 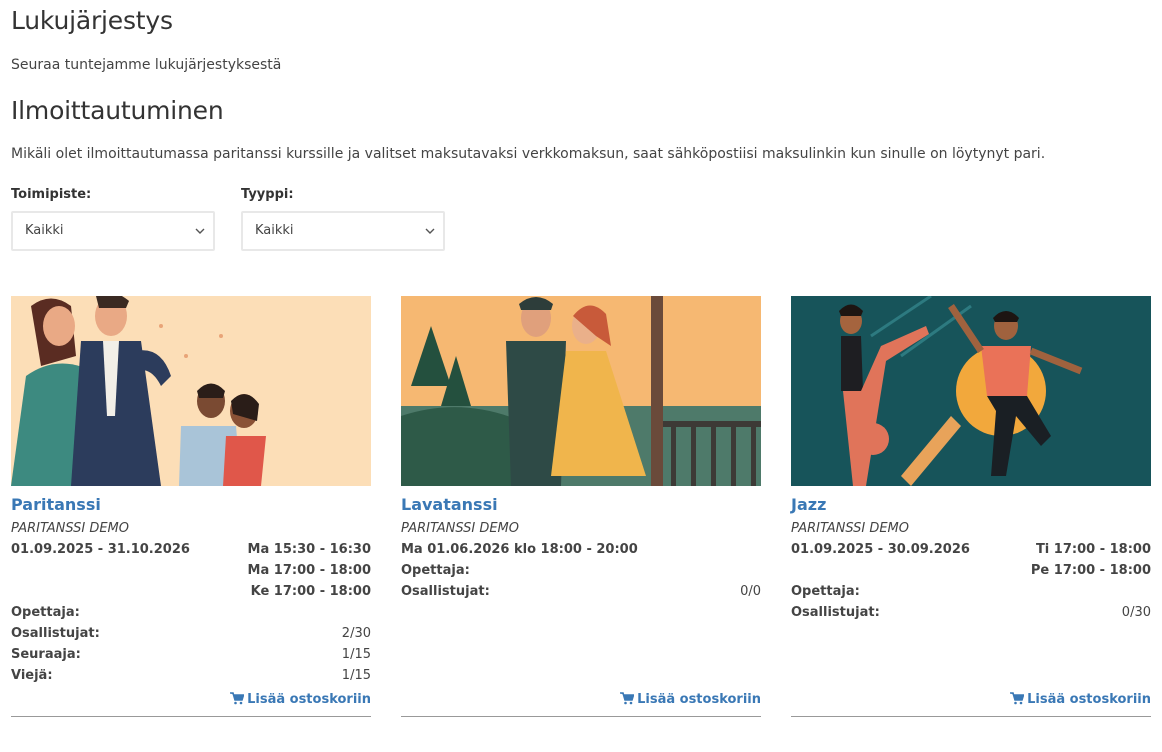 I want to click on type-filter-label: Tyyppi:, so click(x=267, y=194).